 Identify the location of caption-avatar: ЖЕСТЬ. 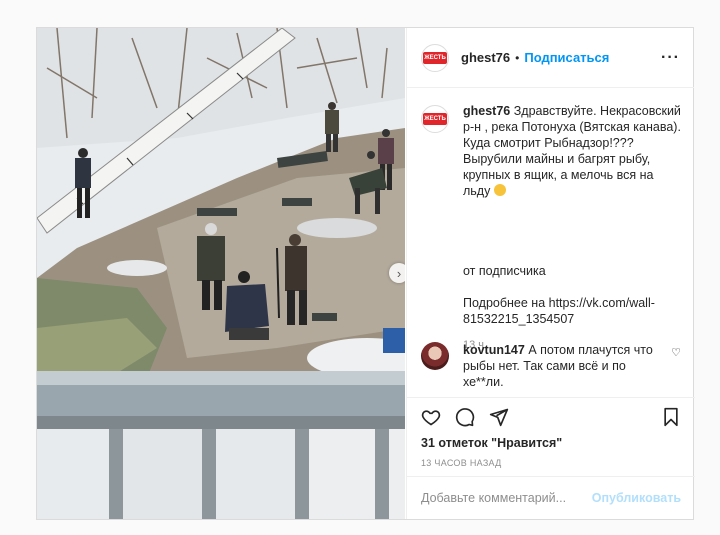
(435, 119).